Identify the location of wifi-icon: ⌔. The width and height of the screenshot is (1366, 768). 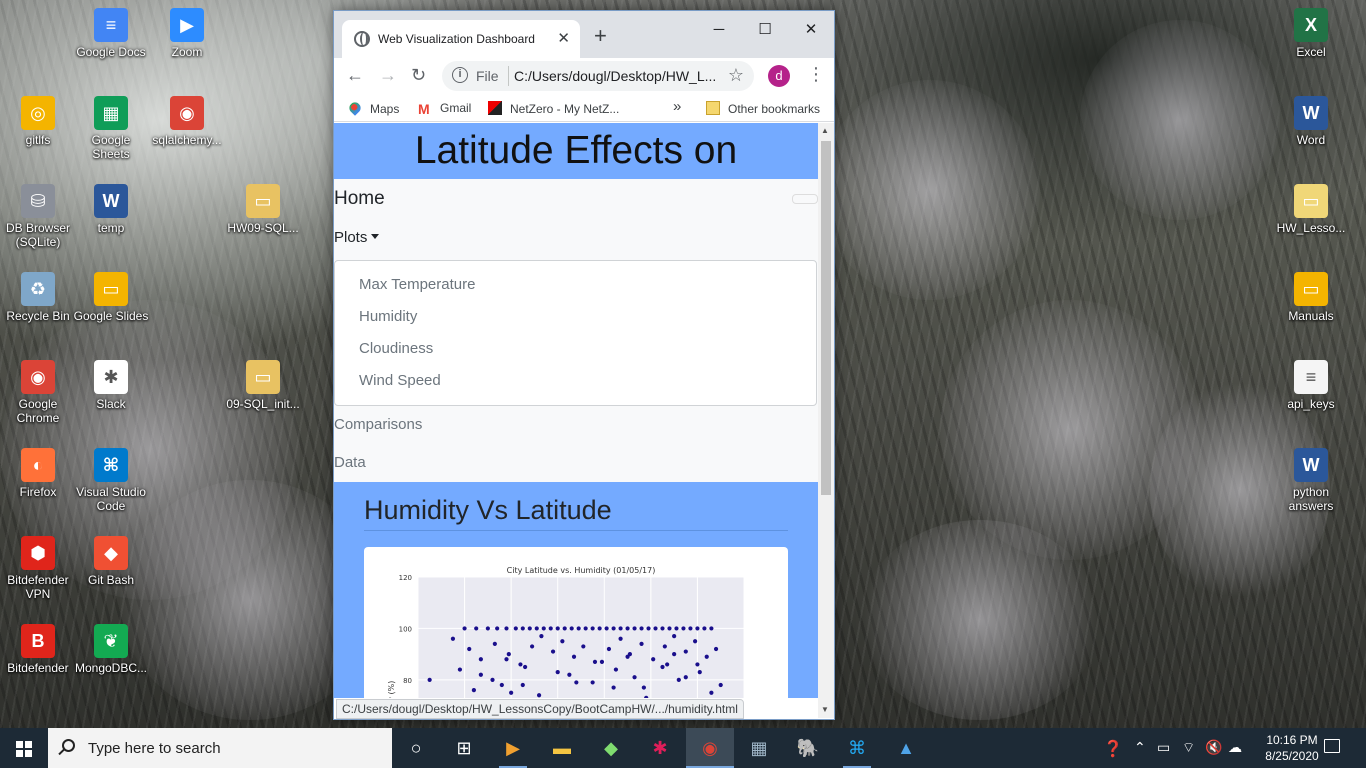
(1188, 748).